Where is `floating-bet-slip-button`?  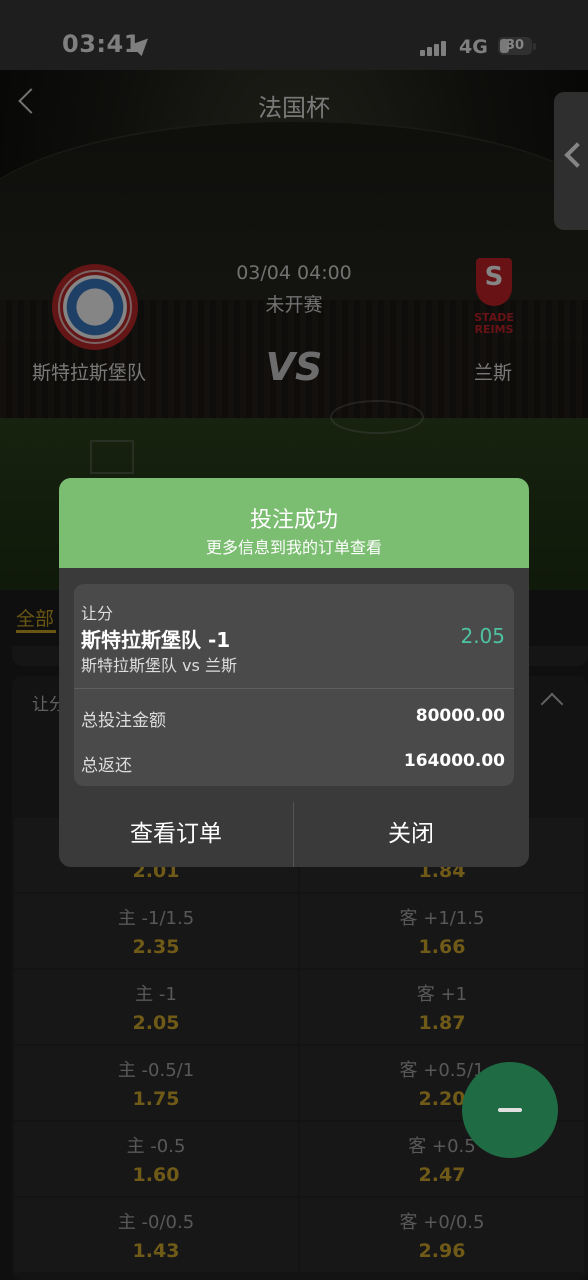
floating-bet-slip-button is located at coordinates (510, 1110).